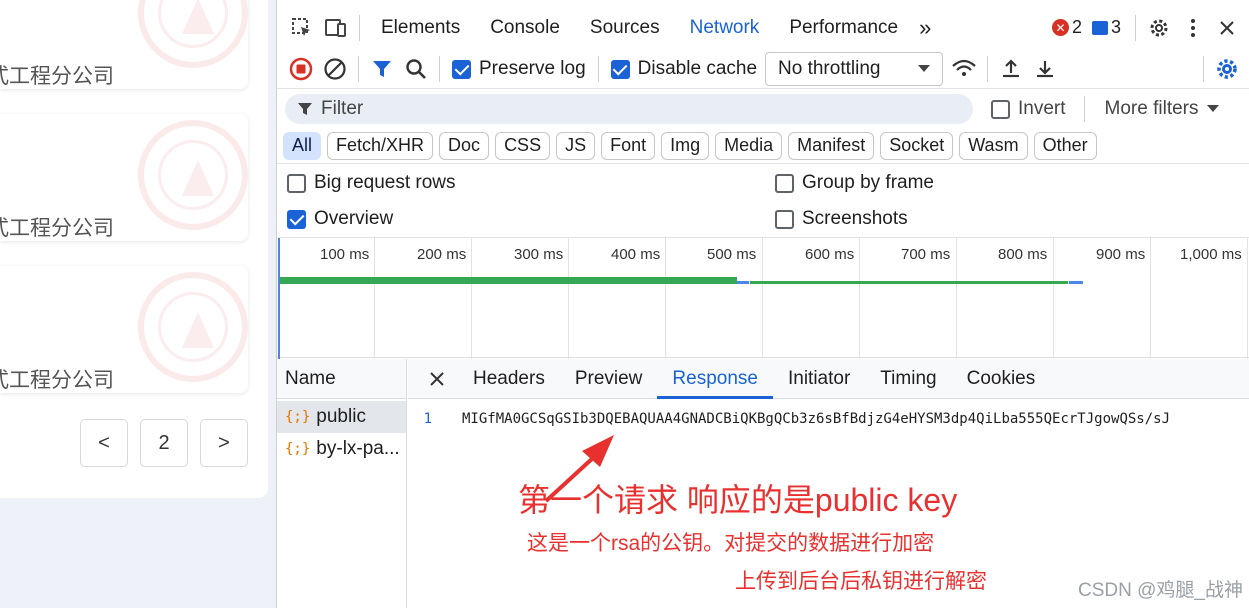 This screenshot has height=608, width=1249. Describe the element at coordinates (1060, 27) in the screenshot. I see `error-icon: ✕` at that location.